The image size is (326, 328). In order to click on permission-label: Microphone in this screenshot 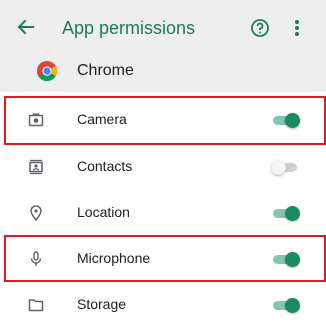, I will do `click(114, 258)`.